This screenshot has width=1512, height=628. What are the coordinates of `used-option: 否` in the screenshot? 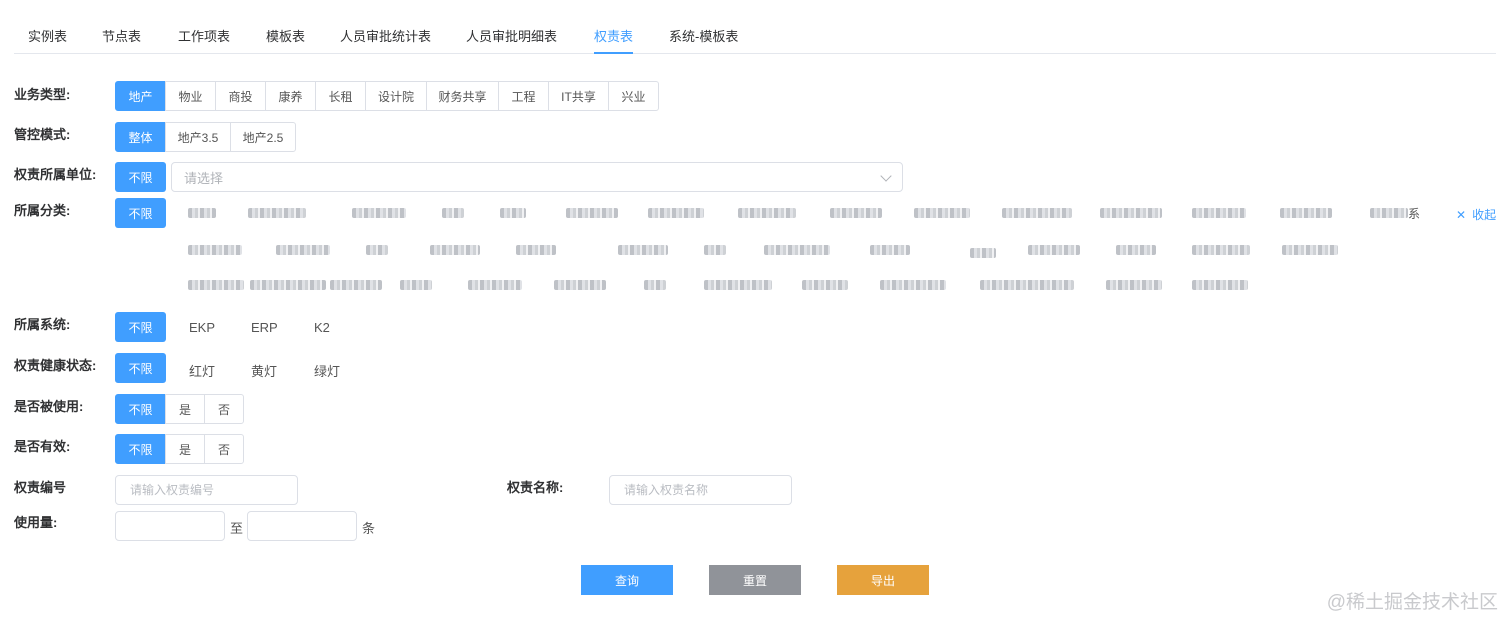 It's located at (224, 409).